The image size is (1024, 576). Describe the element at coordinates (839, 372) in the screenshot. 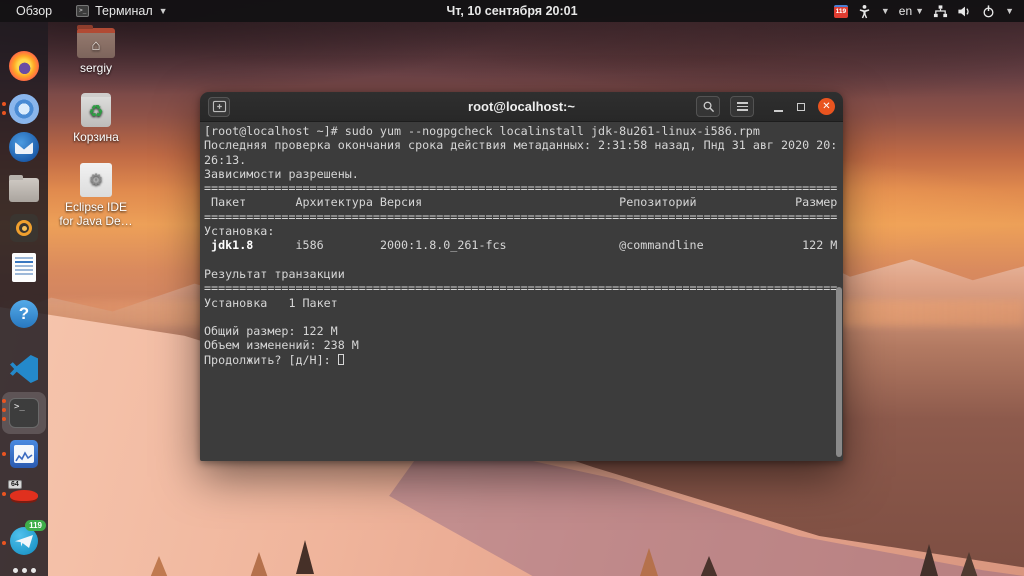

I see `scrollbar-thumb` at that location.